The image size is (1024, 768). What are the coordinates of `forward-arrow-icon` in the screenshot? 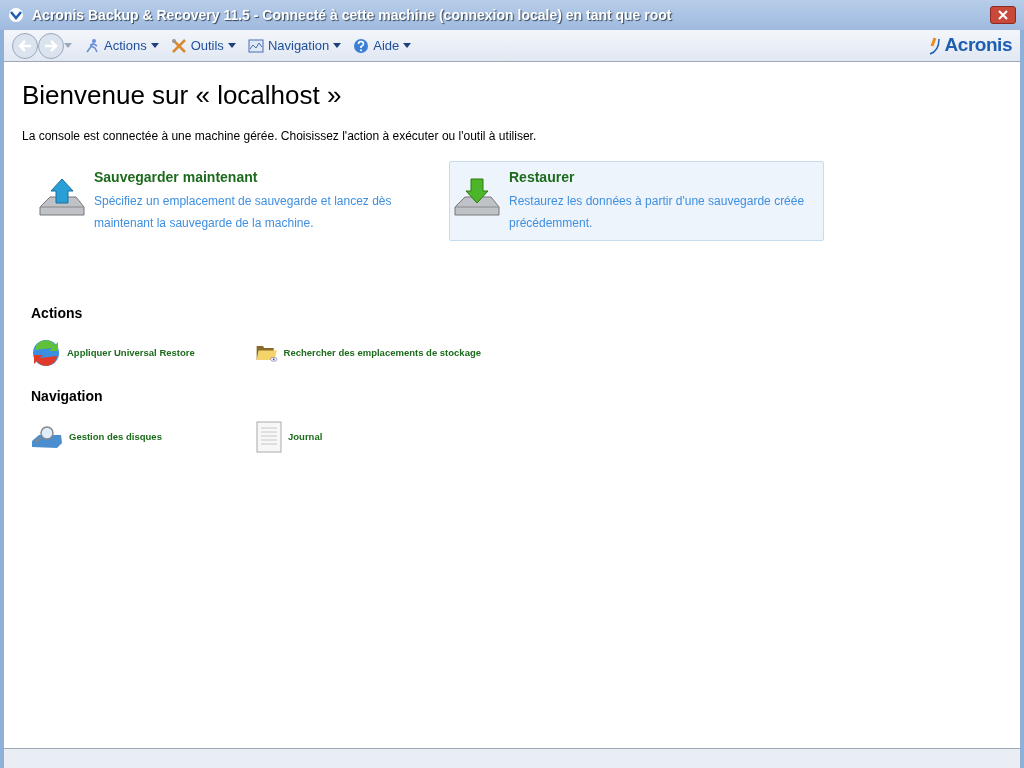 It's located at (51, 45).